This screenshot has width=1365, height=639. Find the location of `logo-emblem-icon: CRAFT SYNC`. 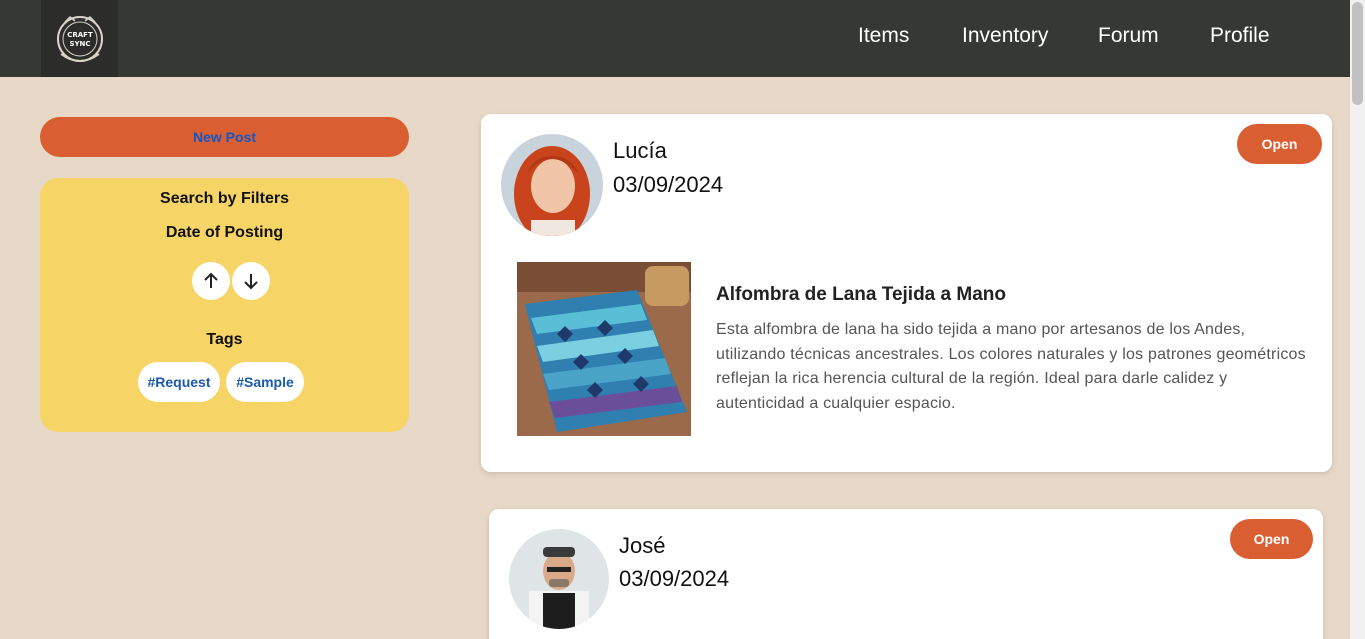

logo-emblem-icon: CRAFT SYNC is located at coordinates (79, 38).